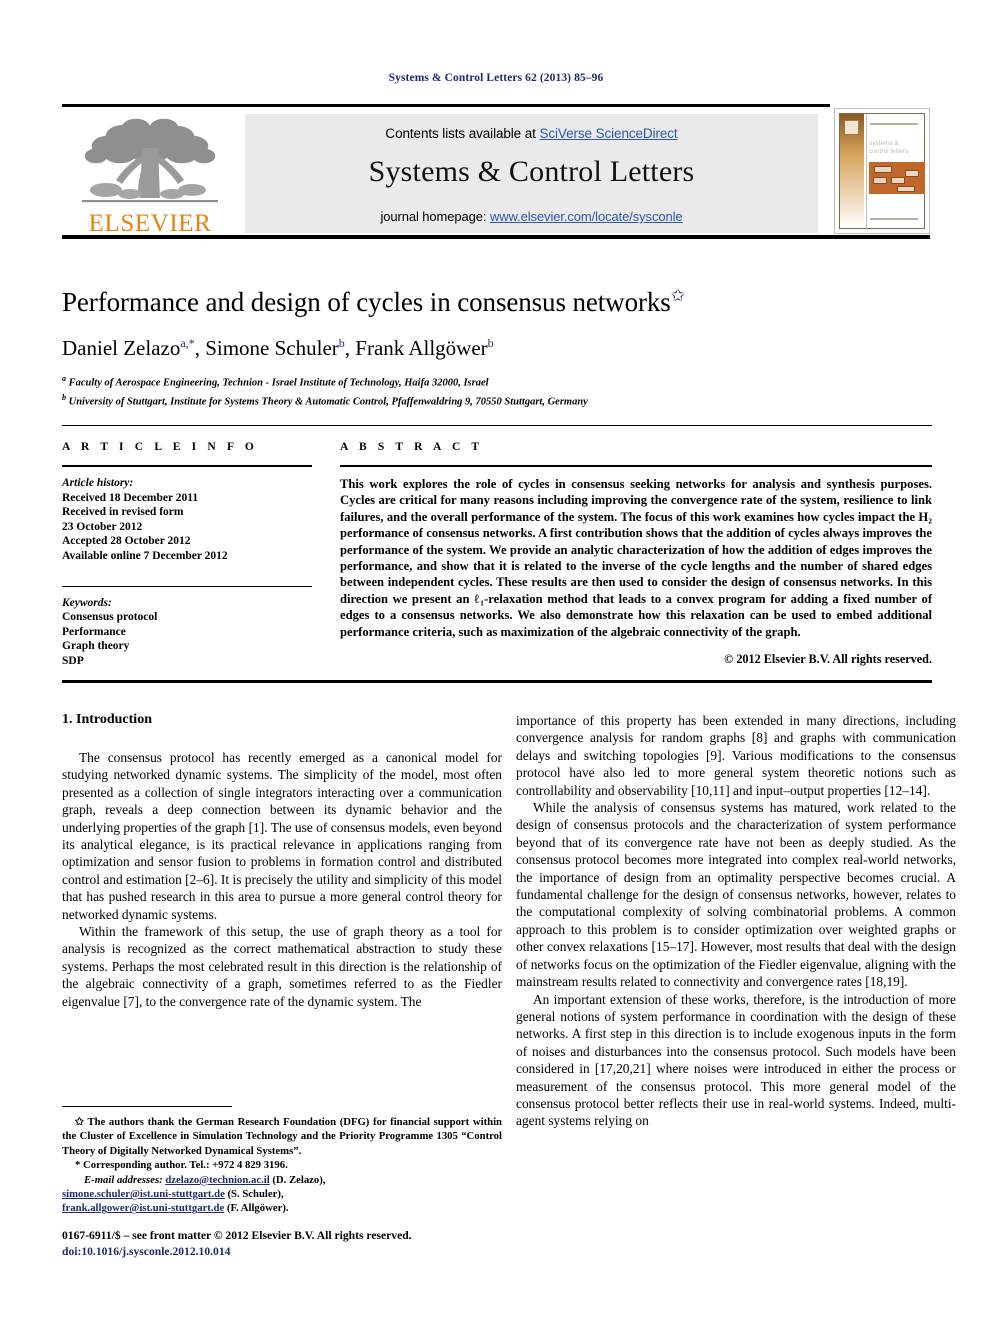  I want to click on email-link: simone.schuler@ist.uni-stuttgart.de, so click(143, 1194).